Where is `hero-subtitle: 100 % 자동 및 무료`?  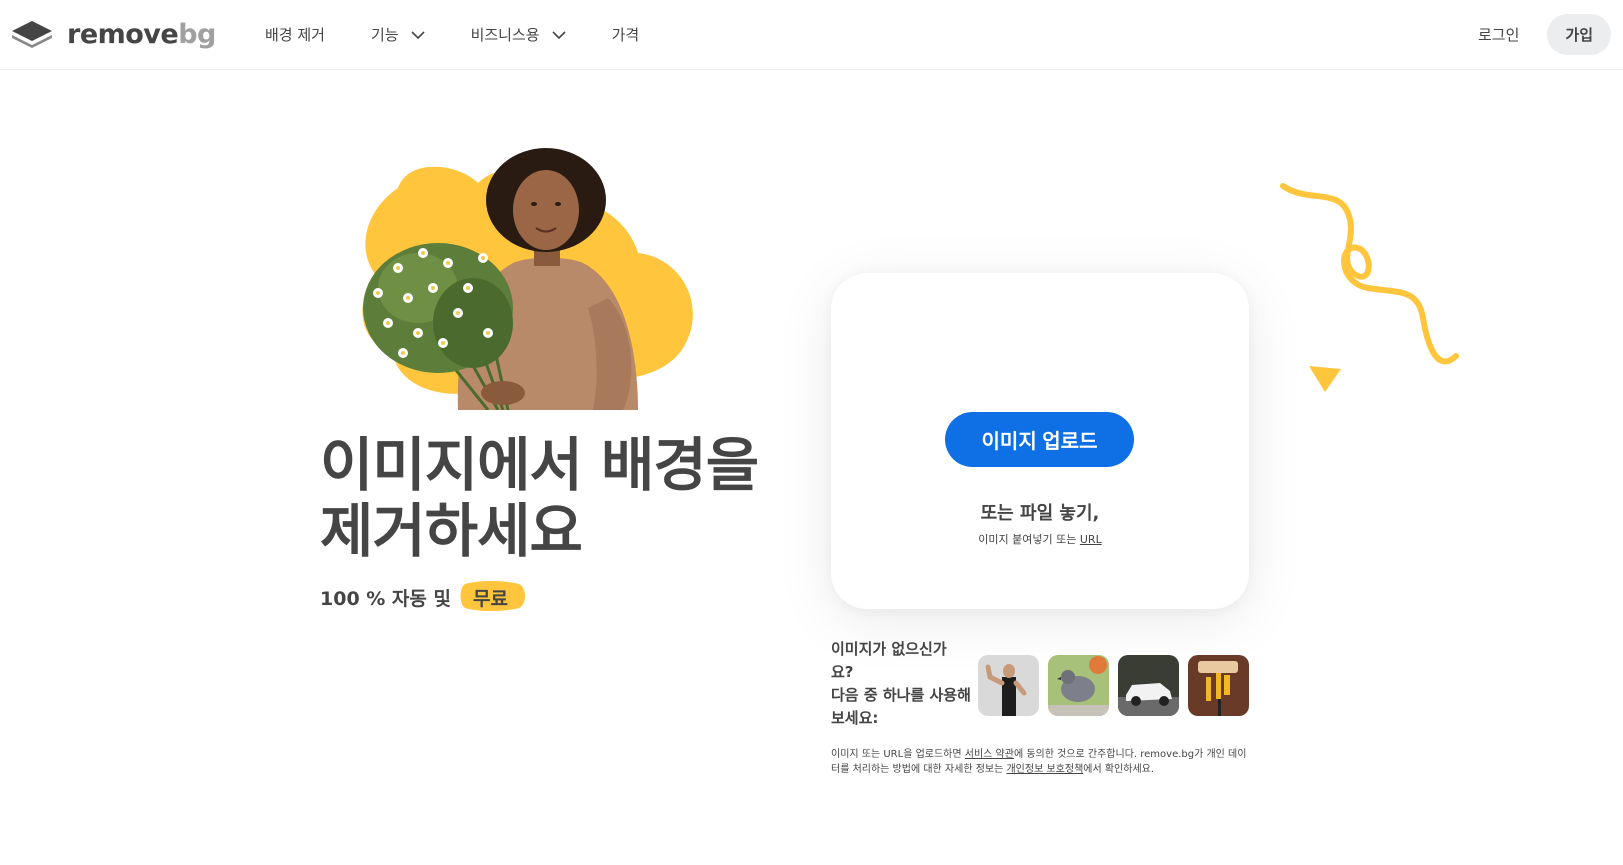
hero-subtitle: 100 % 자동 및 무료 is located at coordinates (422, 597).